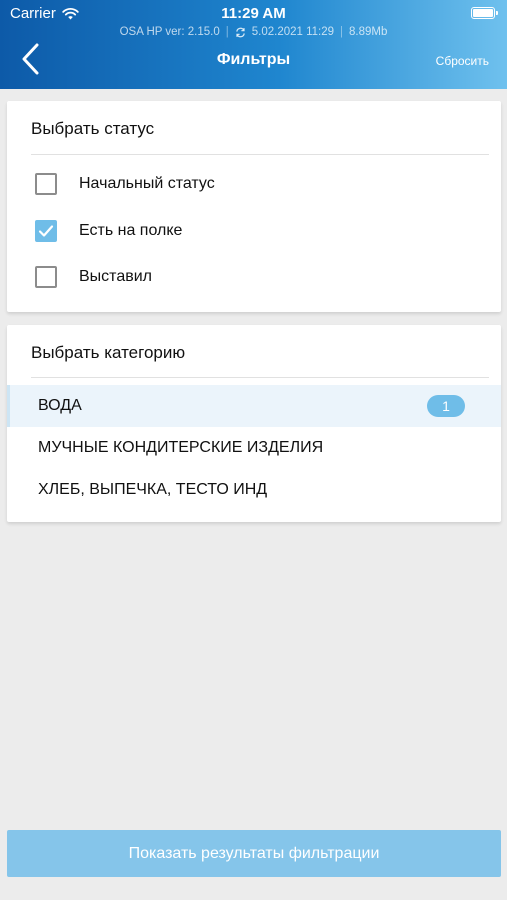 This screenshot has height=900, width=507. Describe the element at coordinates (254, 853) in the screenshot. I see `show-results-button: Показать результаты фильтрации` at that location.